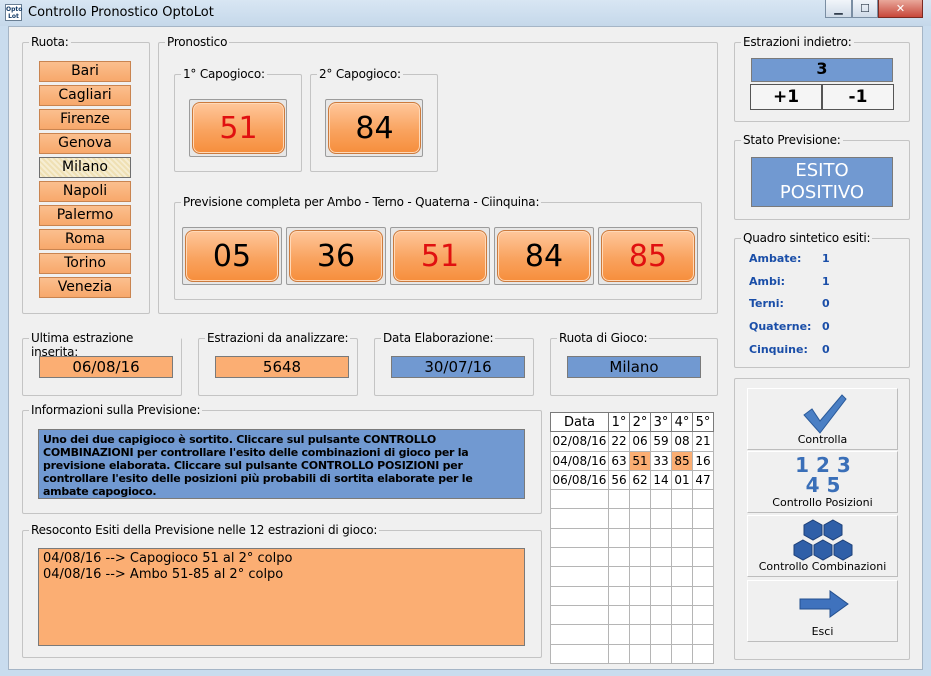  What do you see at coordinates (116, 410) in the screenshot?
I see `informazioni-label: Informazioni sulla Previsione:` at bounding box center [116, 410].